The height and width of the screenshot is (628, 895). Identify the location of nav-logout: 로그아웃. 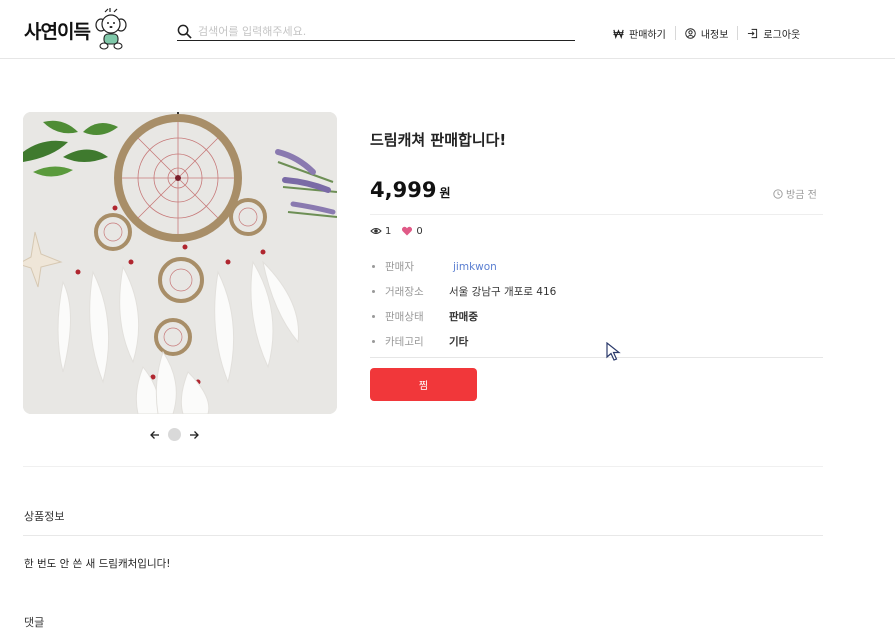
(773, 33).